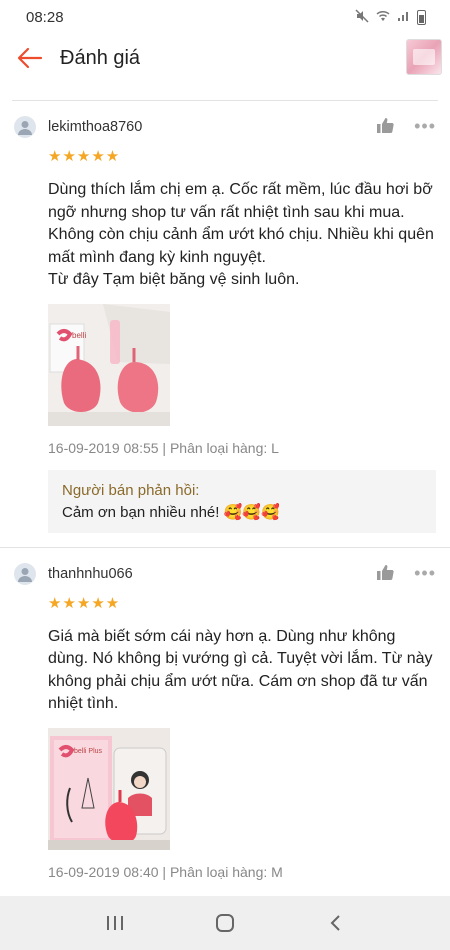 The height and width of the screenshot is (950, 450). Describe the element at coordinates (100, 57) in the screenshot. I see `page-title: Đánh giá` at that location.